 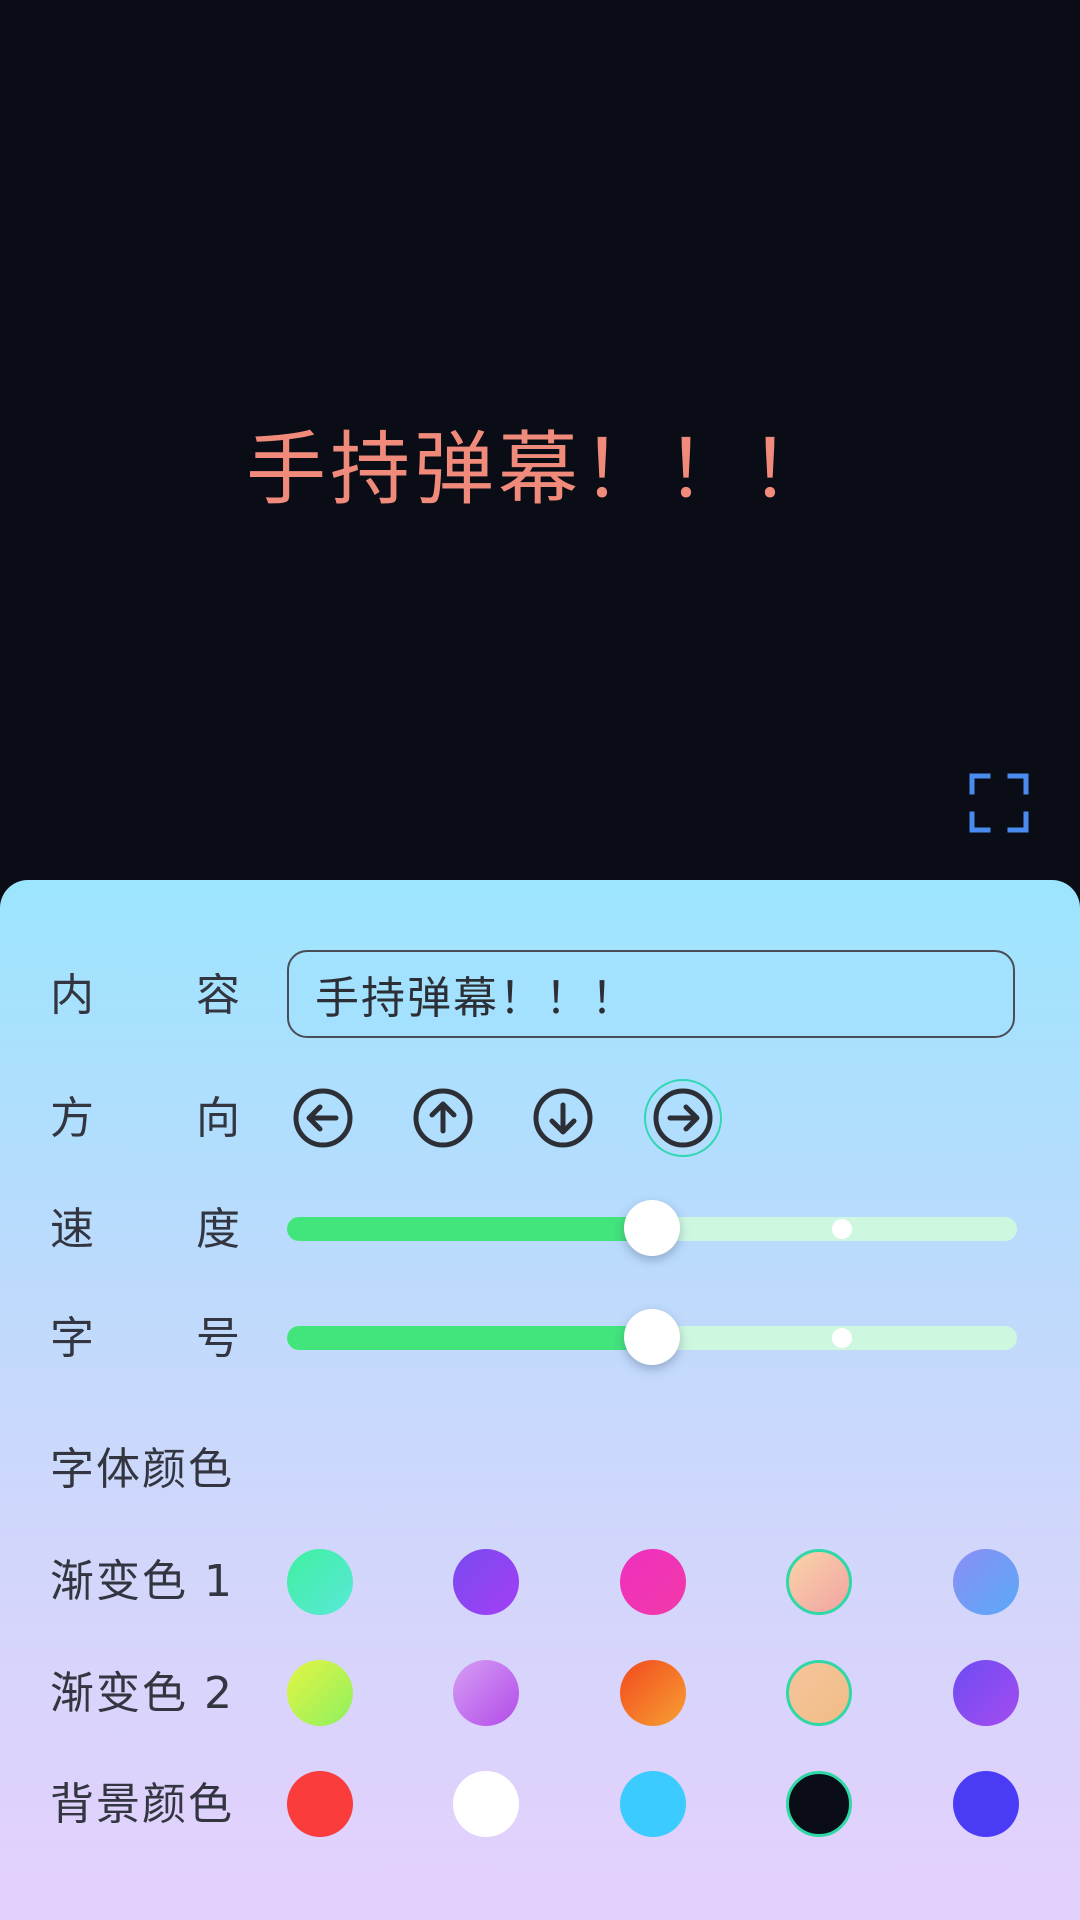 I want to click on background-color-label: 背景颜色, so click(x=142, y=1804).